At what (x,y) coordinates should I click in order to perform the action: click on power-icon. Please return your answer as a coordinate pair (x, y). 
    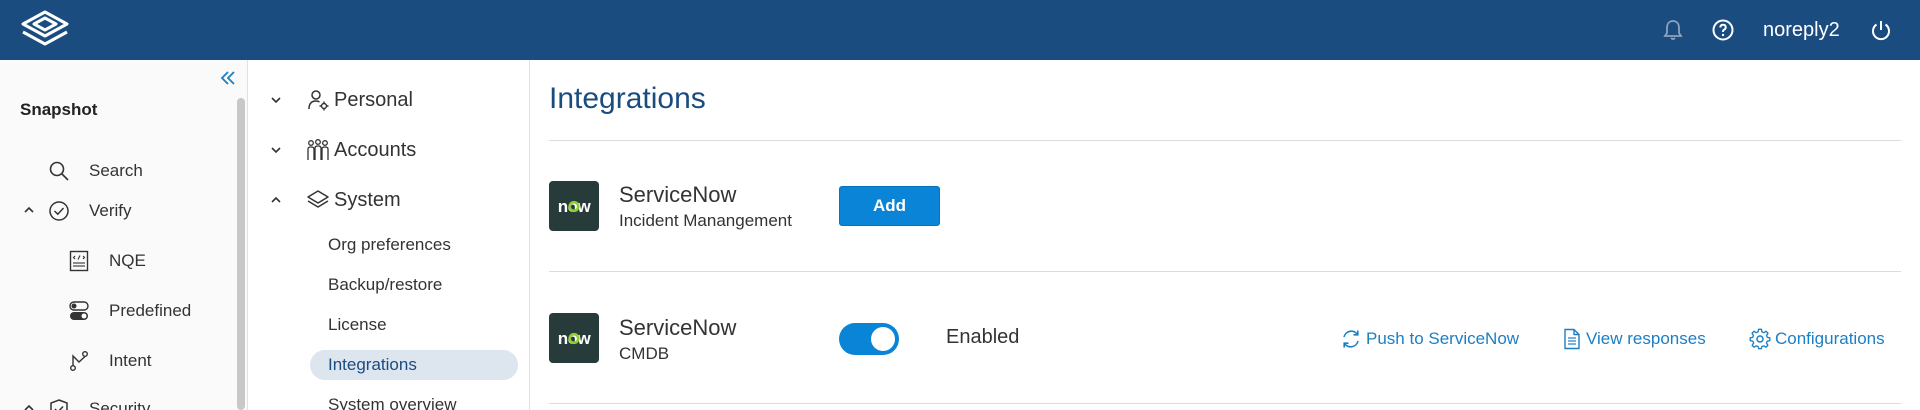
    Looking at the image, I should click on (1881, 30).